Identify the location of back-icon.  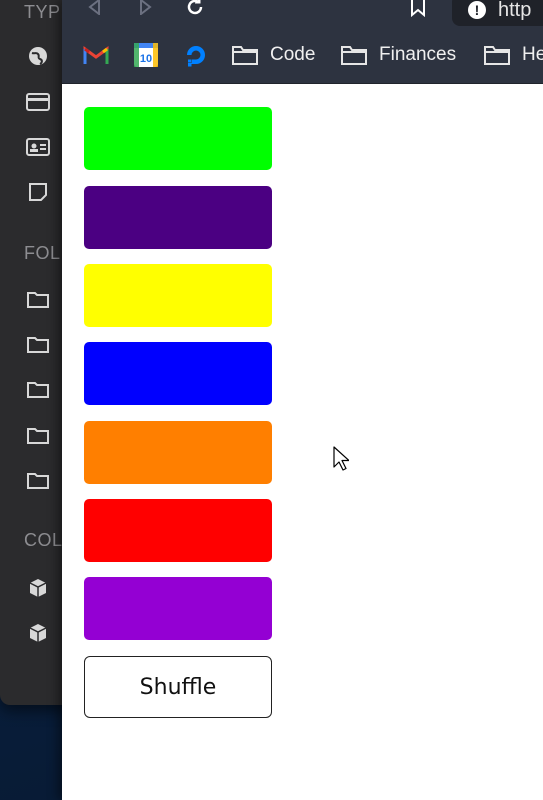
(95, 9).